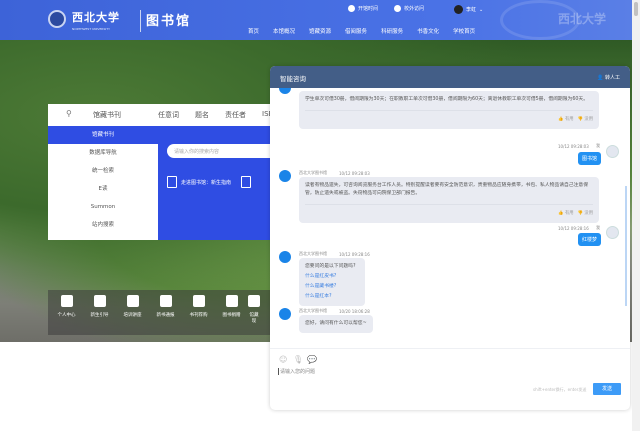  Describe the element at coordinates (569, 119) in the screenshot. I see `useful-label: 有用` at that location.